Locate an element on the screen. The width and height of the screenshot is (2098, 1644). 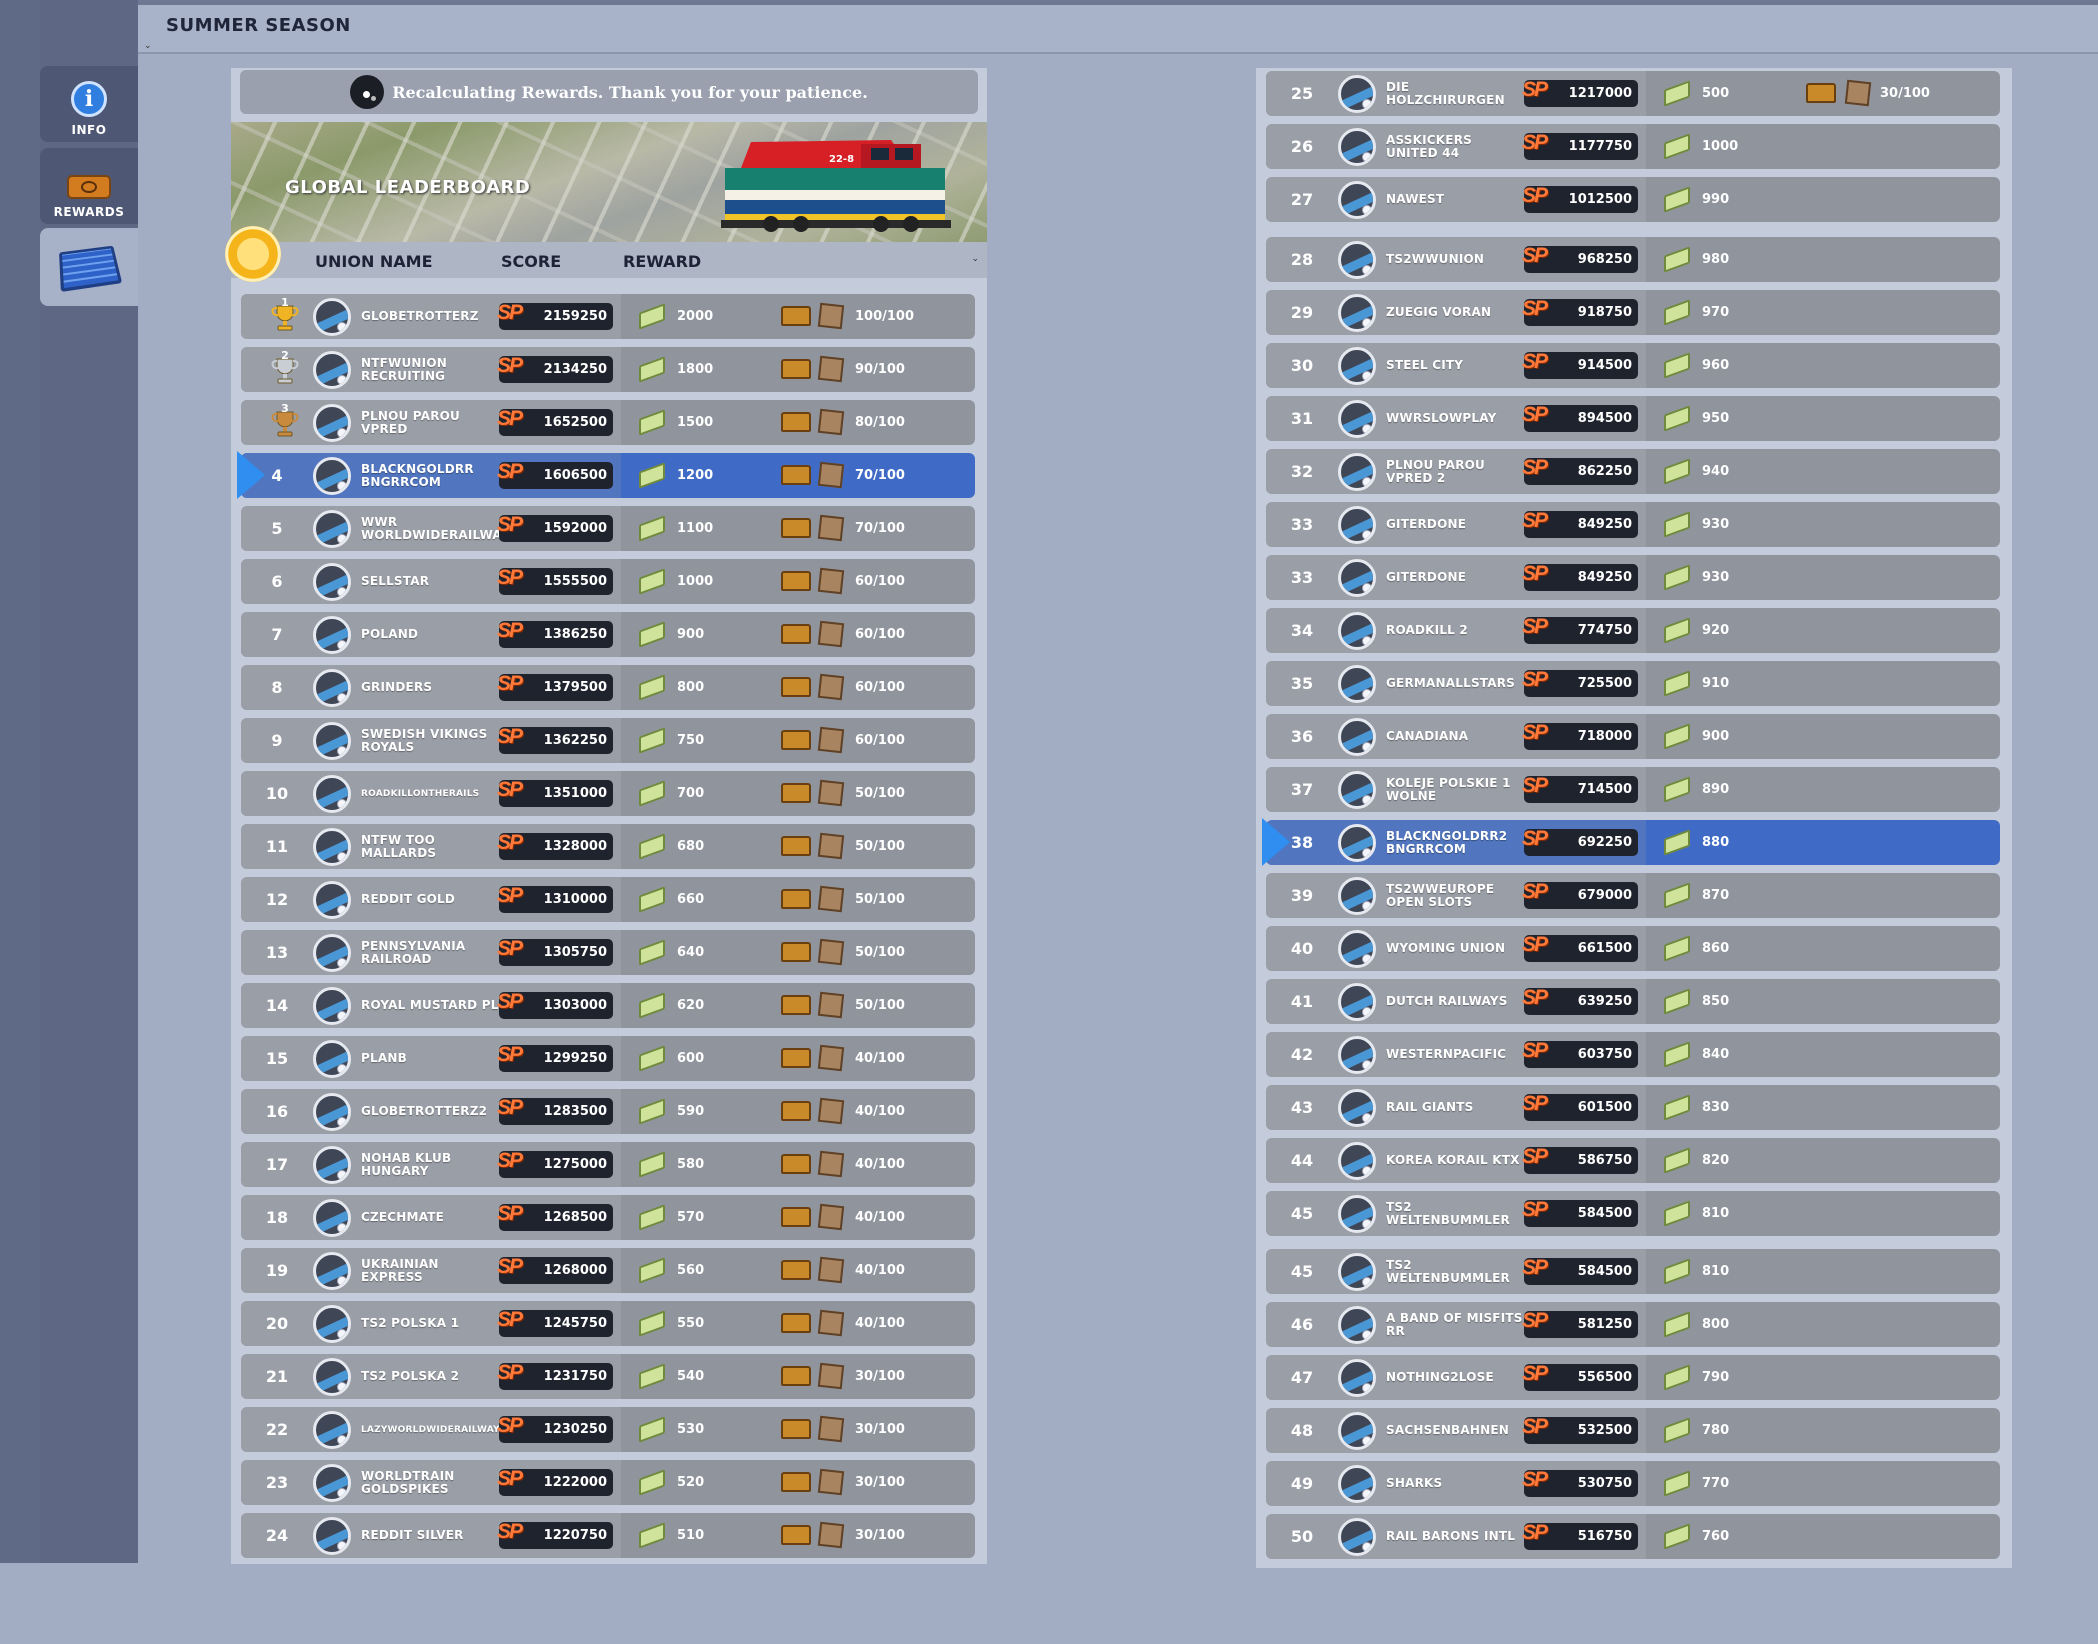
table-row: 10 ROADKILLONTHERAILS SP 1351000 700 50/100 is located at coordinates (608, 793).